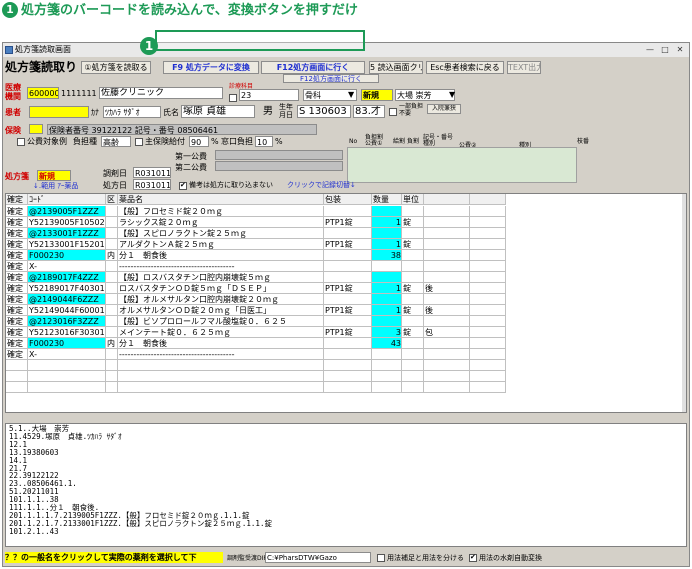 The height and width of the screenshot is (569, 692). I want to click on cell-code, so click(67, 365).